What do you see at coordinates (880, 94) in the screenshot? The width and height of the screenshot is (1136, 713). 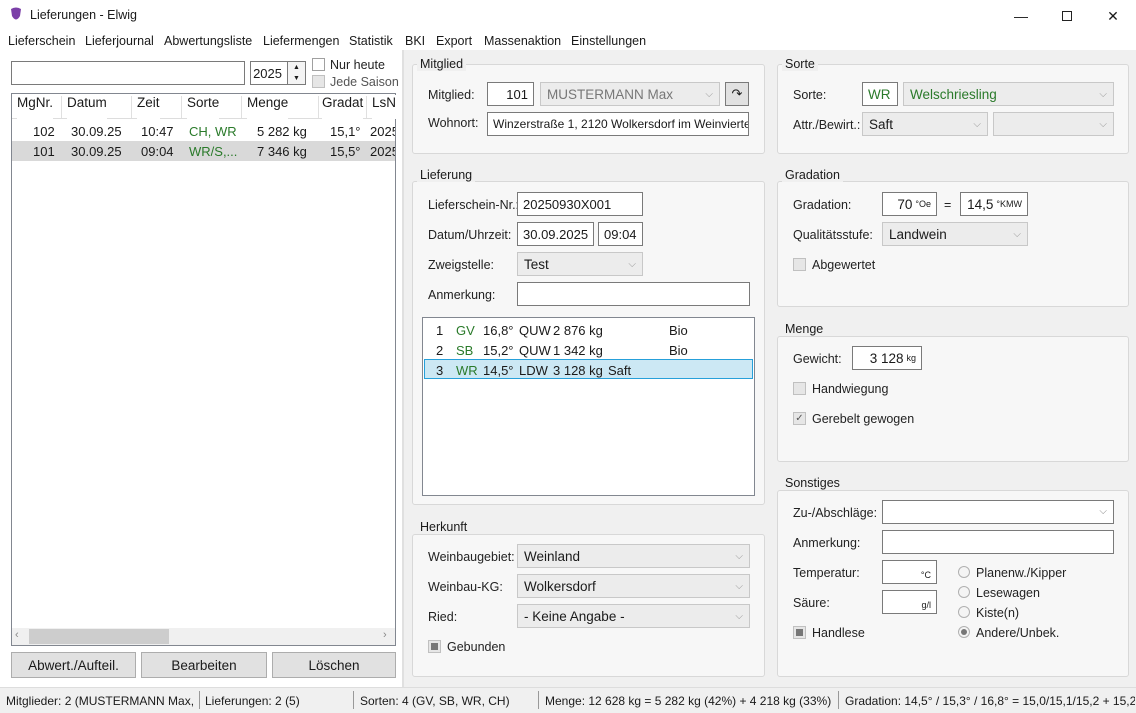 I see `sorte-code-input: WR` at bounding box center [880, 94].